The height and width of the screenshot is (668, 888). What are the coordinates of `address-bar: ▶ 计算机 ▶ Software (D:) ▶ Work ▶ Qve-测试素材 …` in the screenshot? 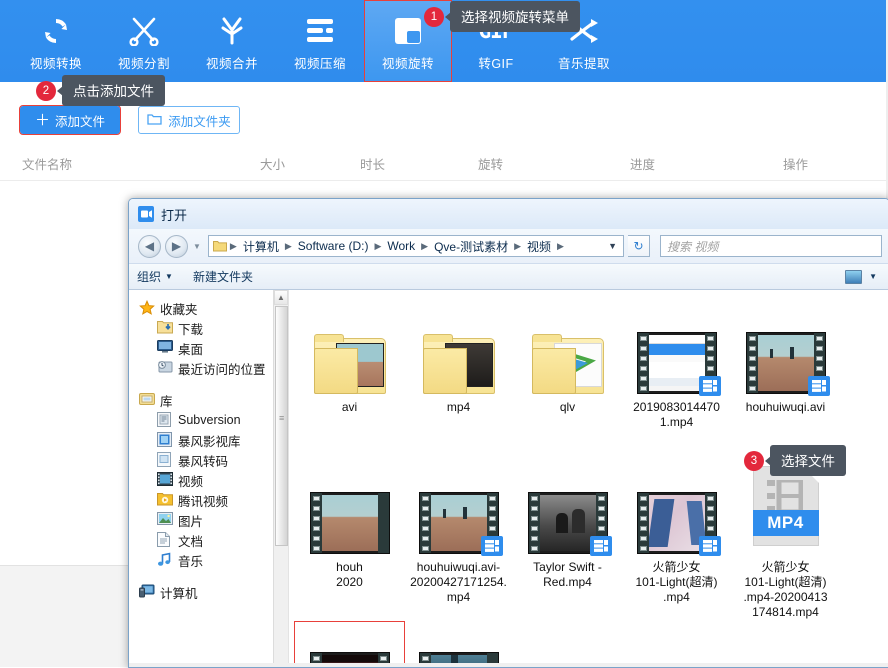 It's located at (415, 246).